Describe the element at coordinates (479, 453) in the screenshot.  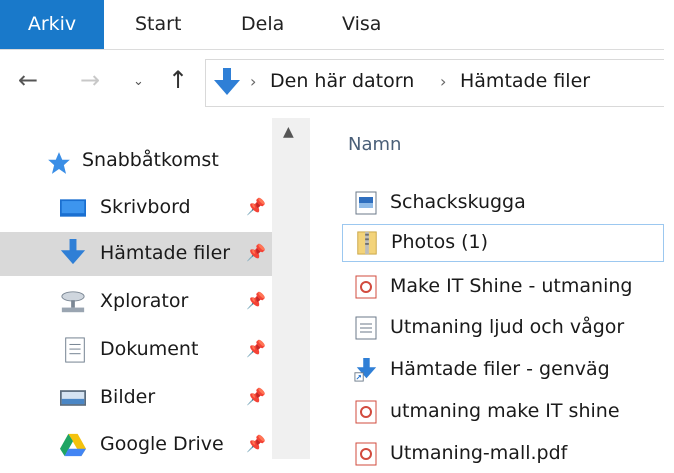
I see `file-name: Utmaning-mall.pdf` at that location.